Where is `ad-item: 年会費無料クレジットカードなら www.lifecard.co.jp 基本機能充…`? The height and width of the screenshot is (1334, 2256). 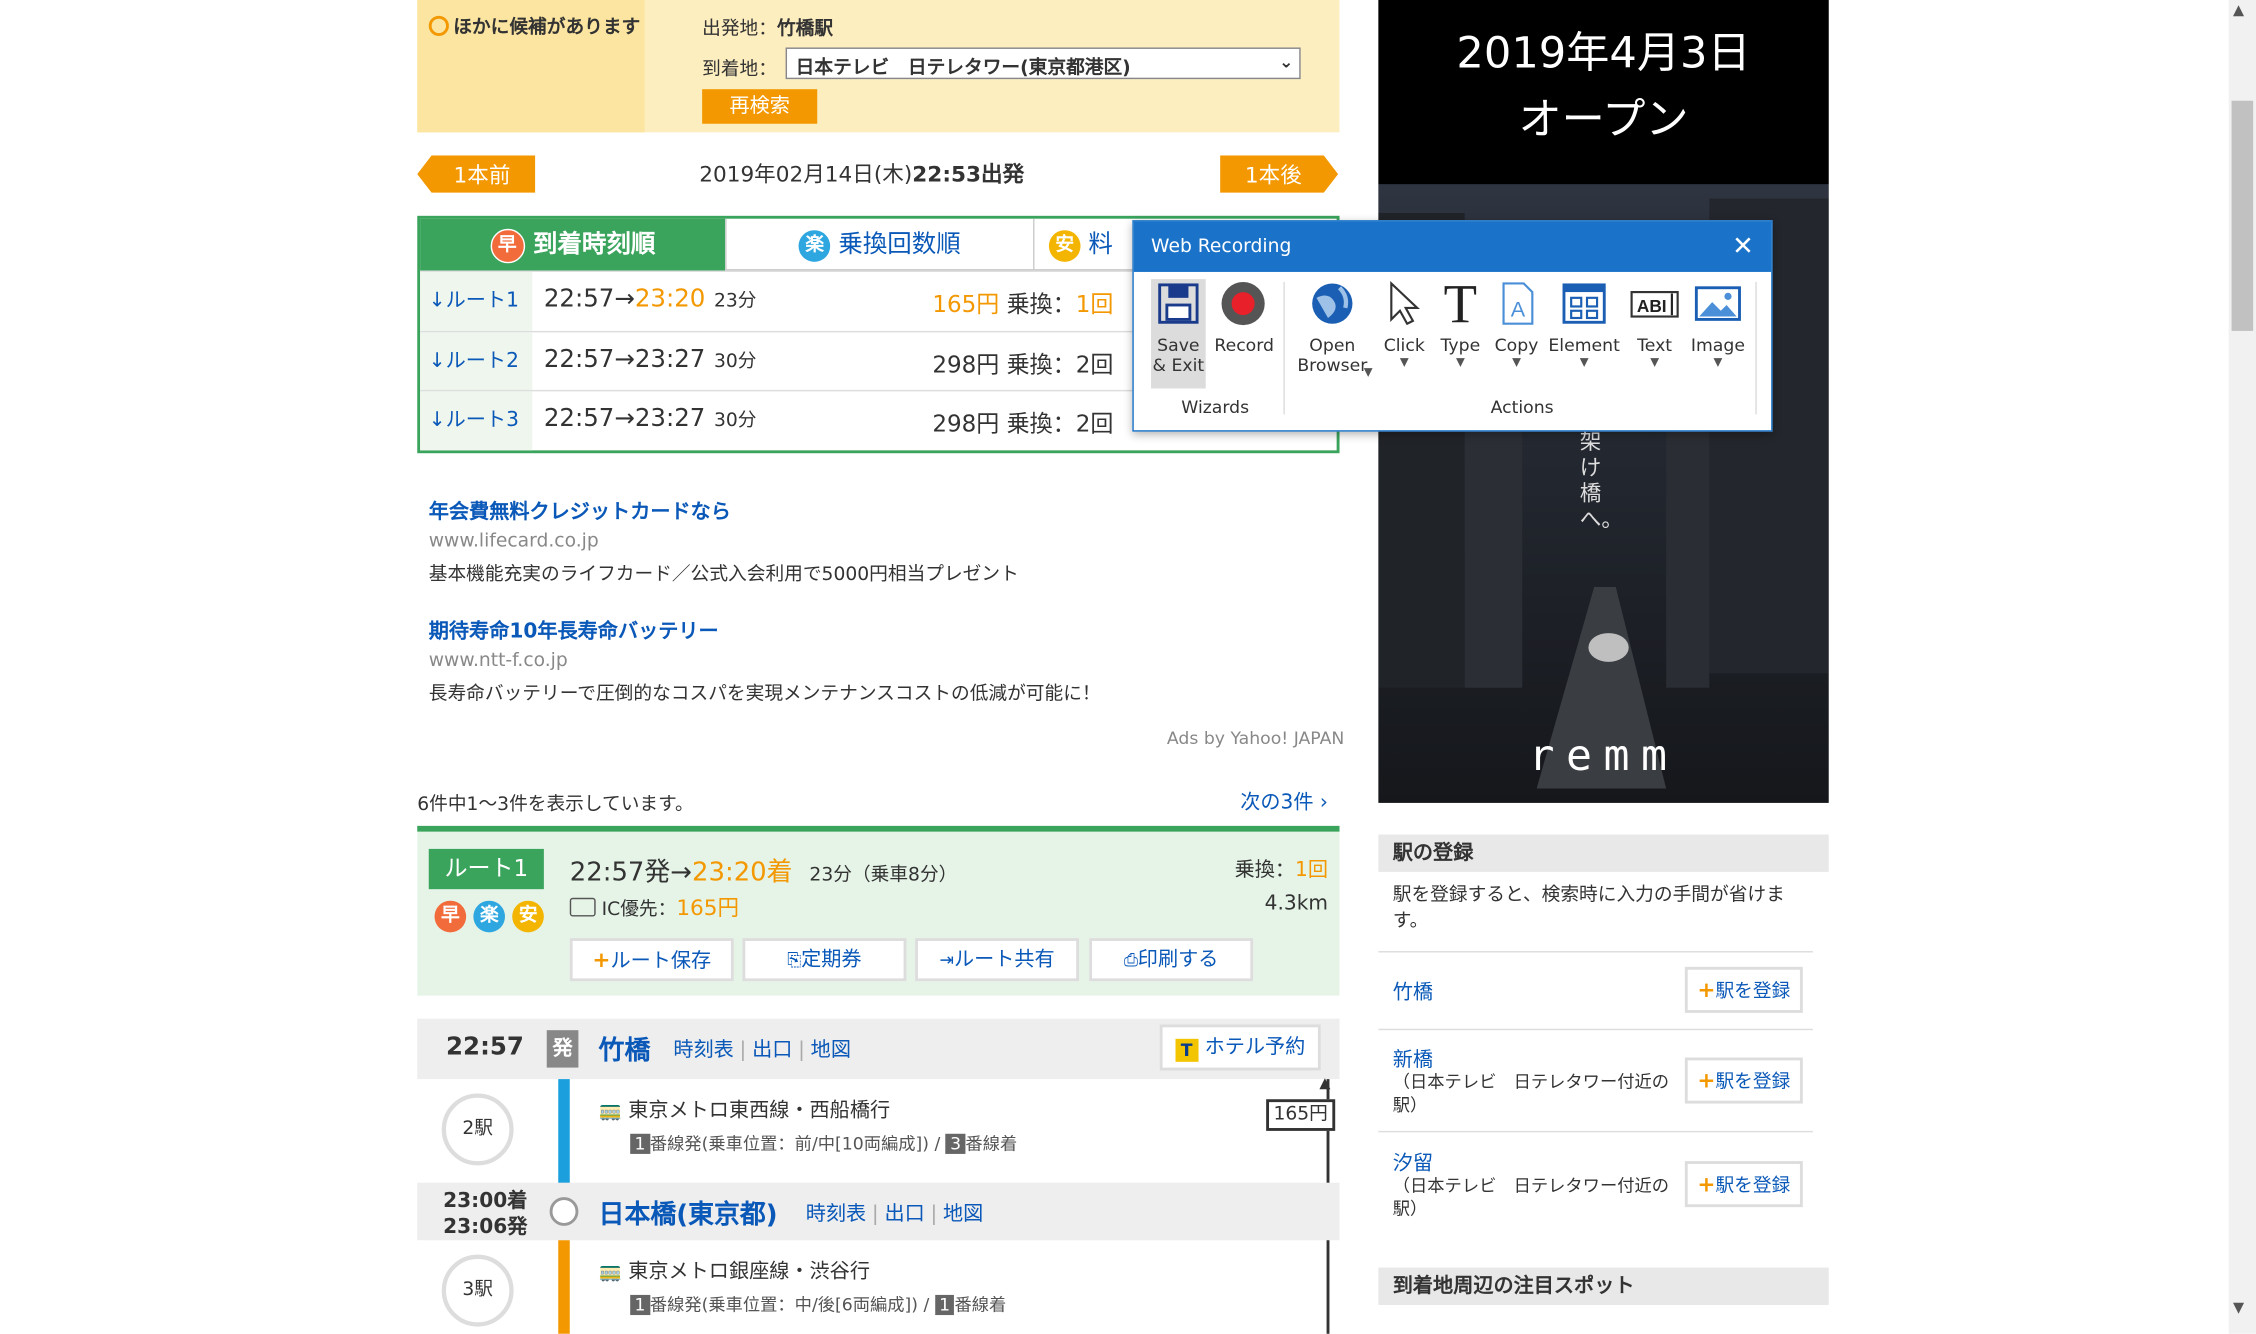
ad-item: 年会費無料クレジットカードなら www.lifecard.co.jp 基本機能充… is located at coordinates (723, 541).